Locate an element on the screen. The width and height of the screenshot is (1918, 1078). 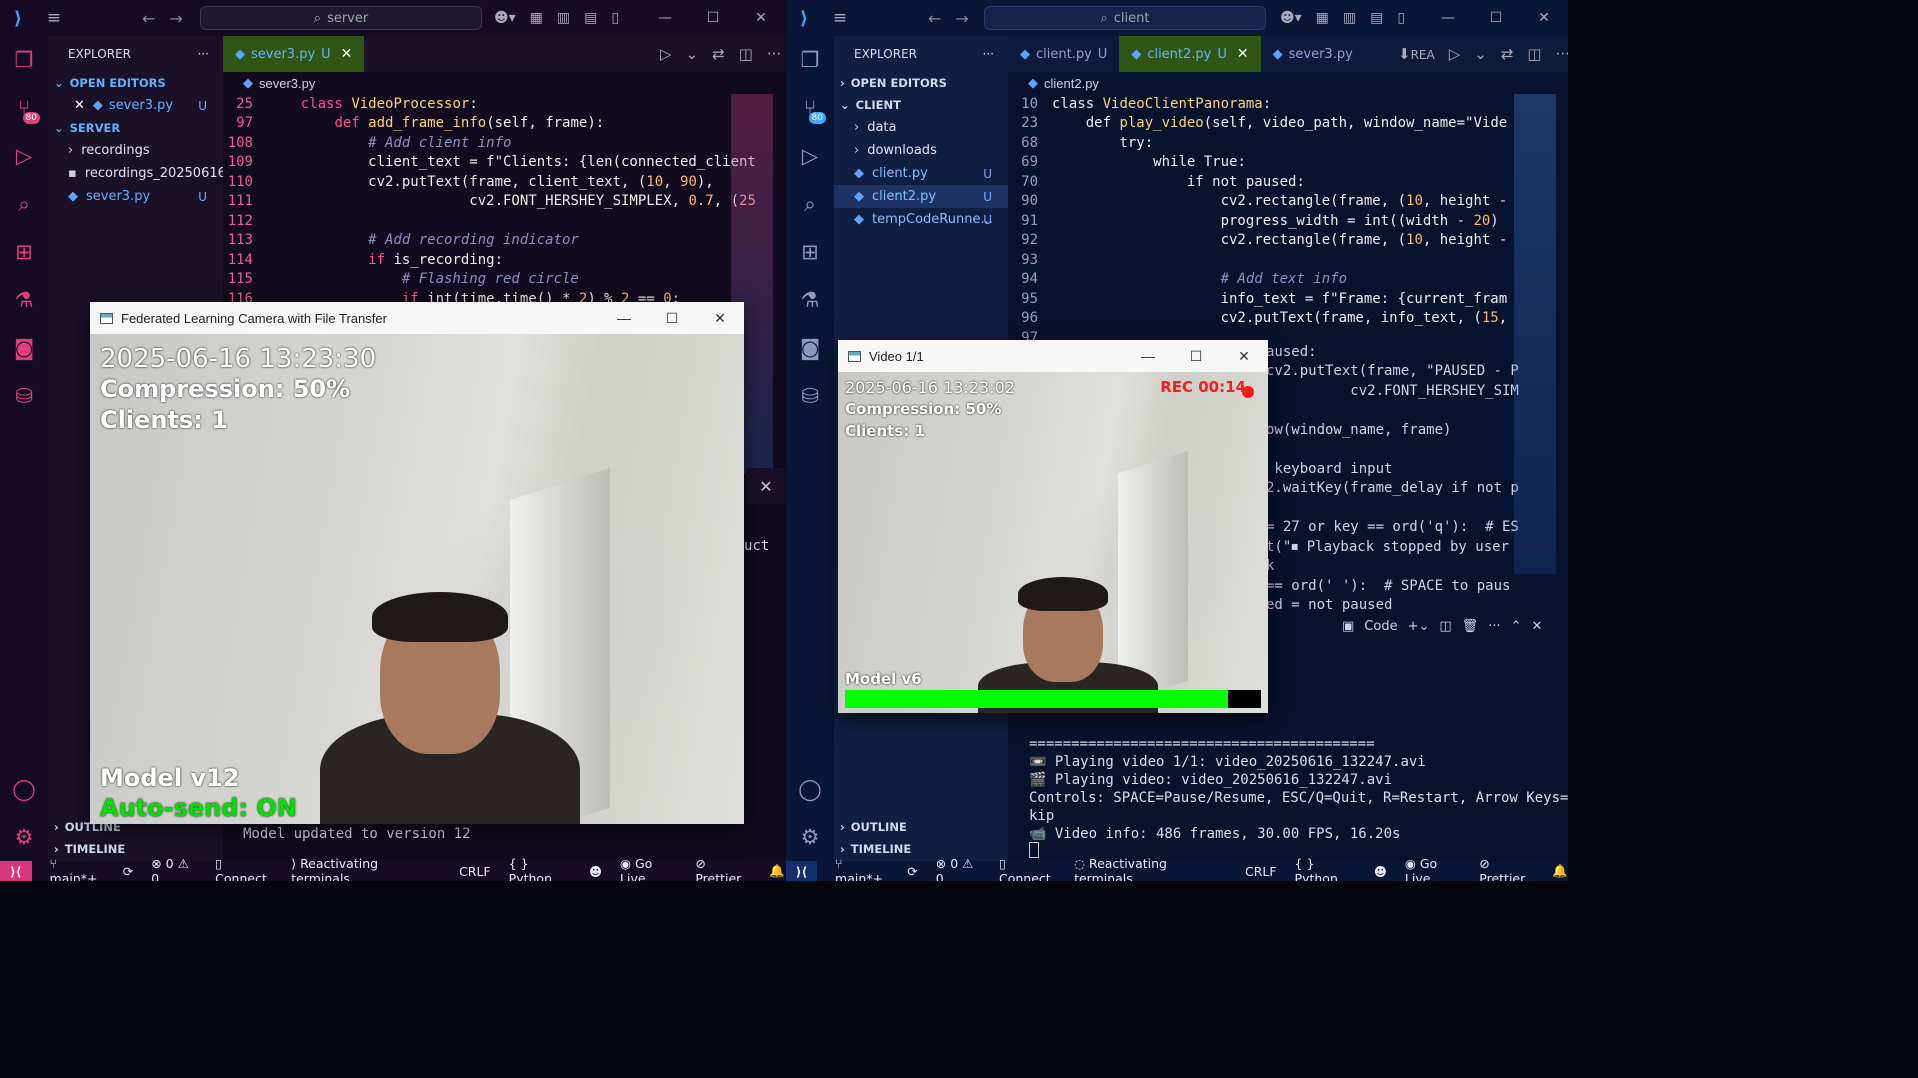
tab-sever3: ◆ sever3.py is located at coordinates (1313, 54).